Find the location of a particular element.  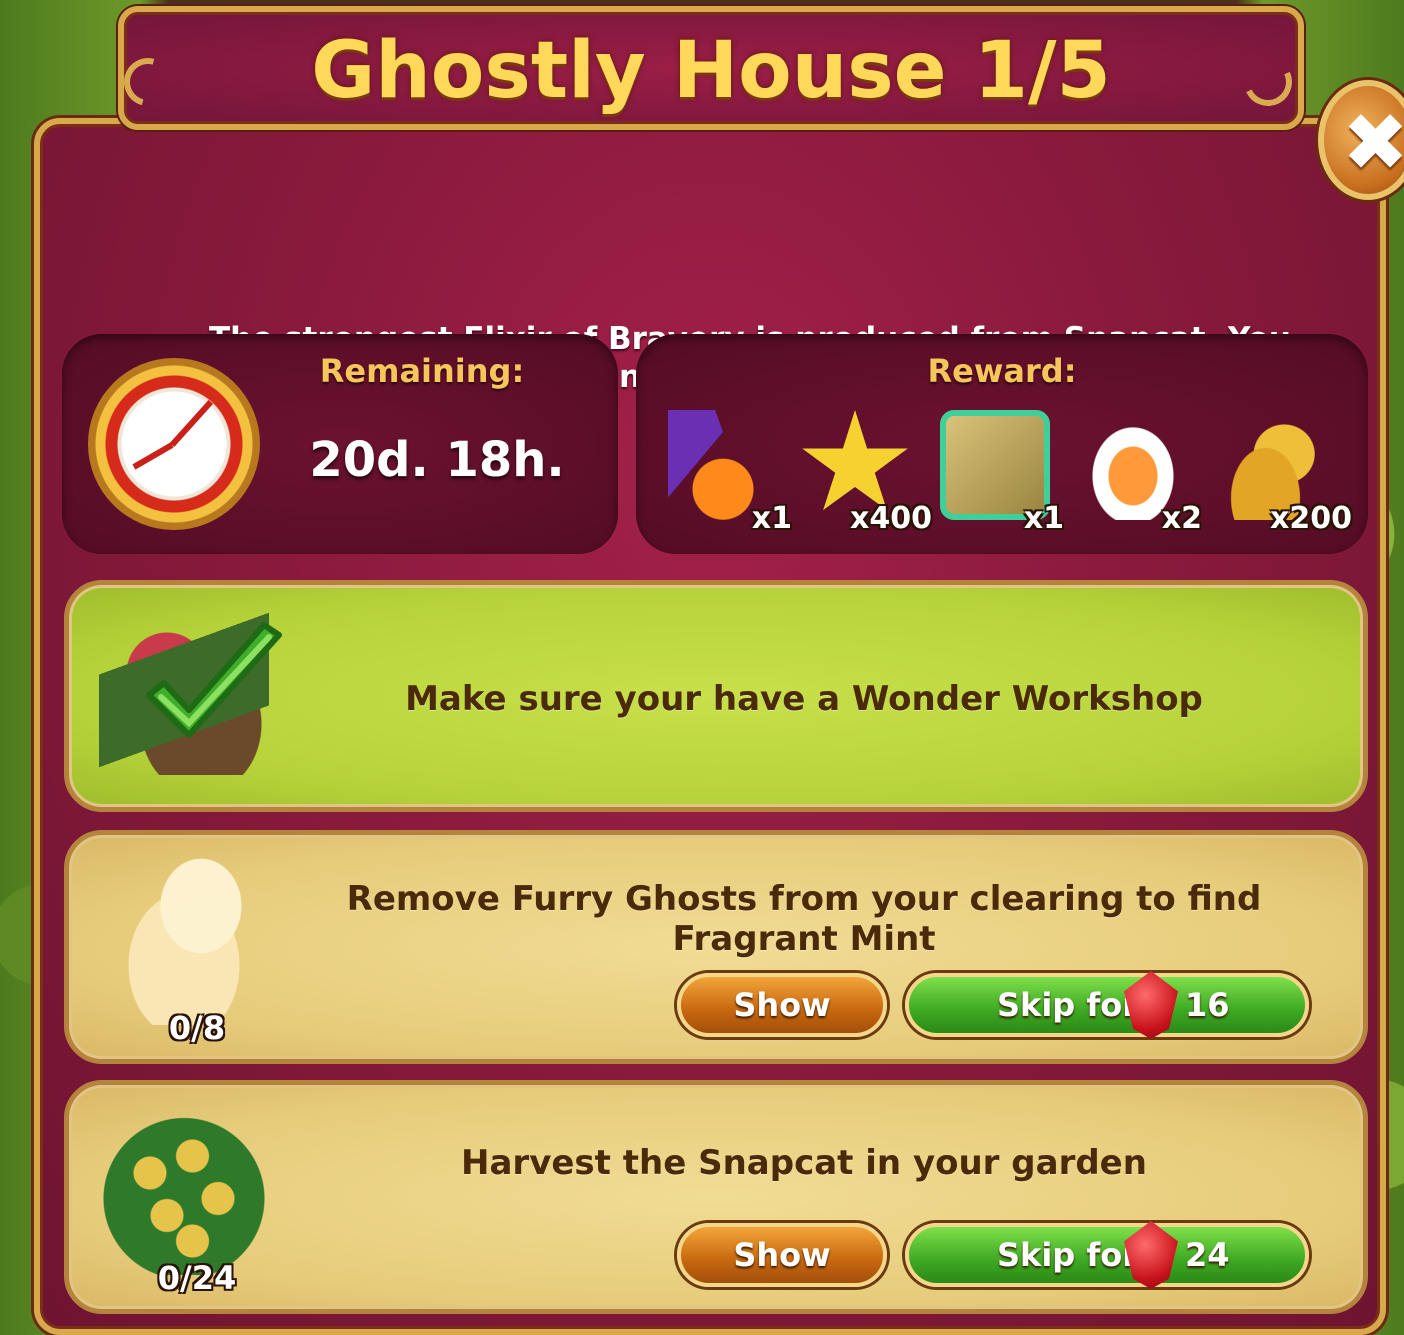

reward-qty: x2 is located at coordinates (1181, 518).